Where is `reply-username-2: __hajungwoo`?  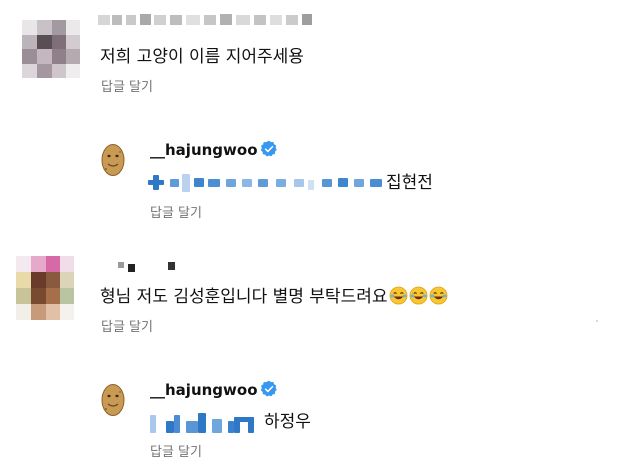 reply-username-2: __hajungwoo is located at coordinates (204, 390).